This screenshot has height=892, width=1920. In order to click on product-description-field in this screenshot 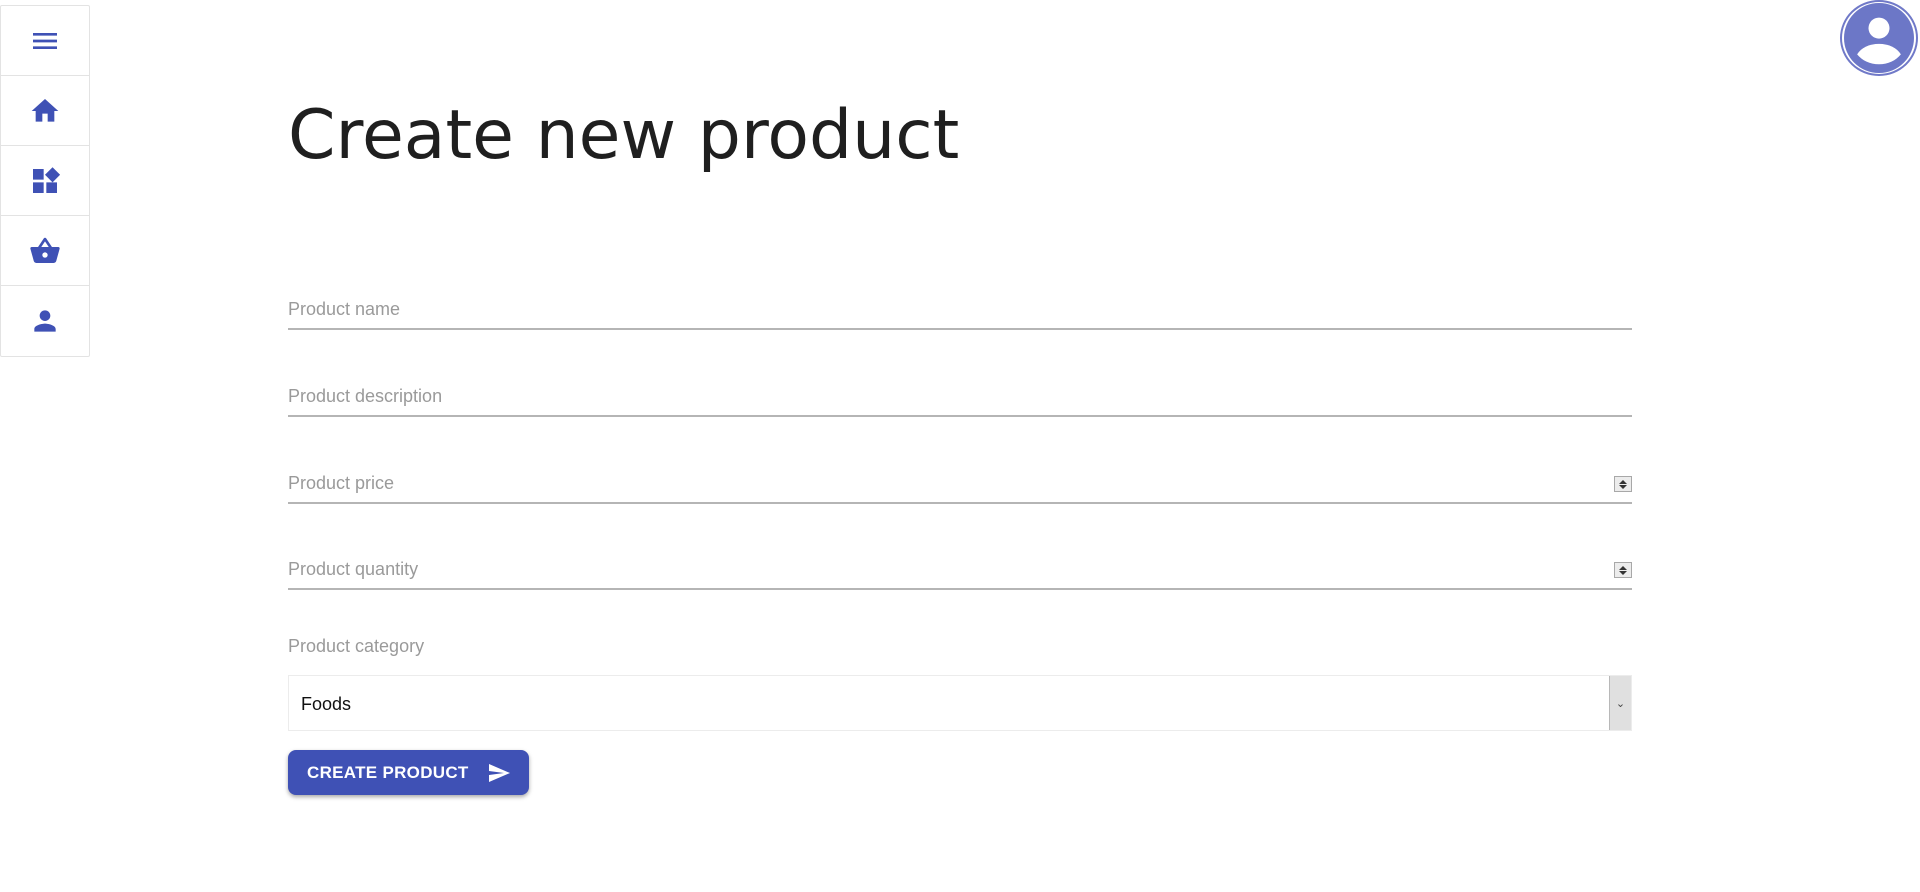, I will do `click(960, 397)`.